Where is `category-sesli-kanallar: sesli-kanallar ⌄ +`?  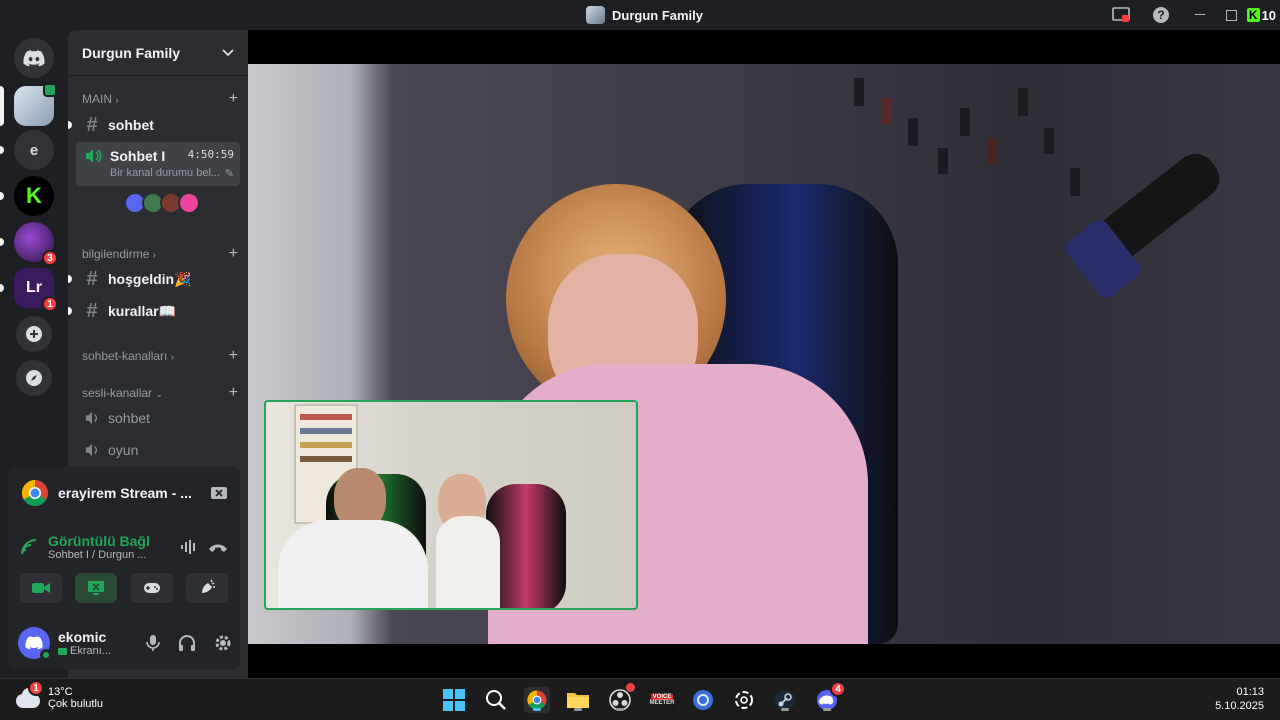 category-sesli-kanallar: sesli-kanallar ⌄ + is located at coordinates (160, 393).